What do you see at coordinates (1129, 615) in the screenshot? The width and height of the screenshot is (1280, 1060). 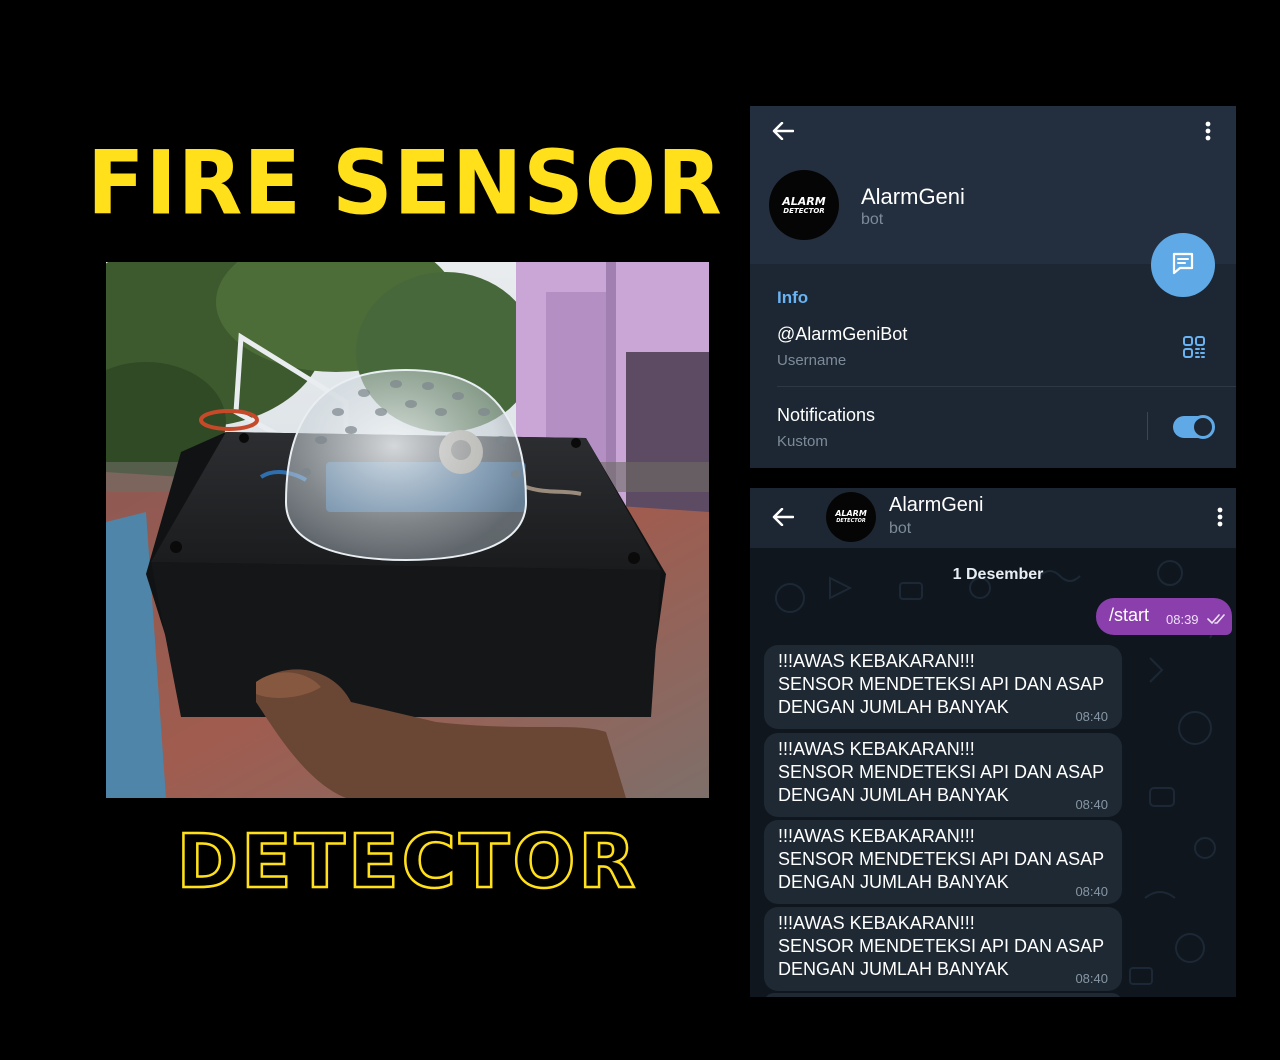 I see `message-text: /start` at bounding box center [1129, 615].